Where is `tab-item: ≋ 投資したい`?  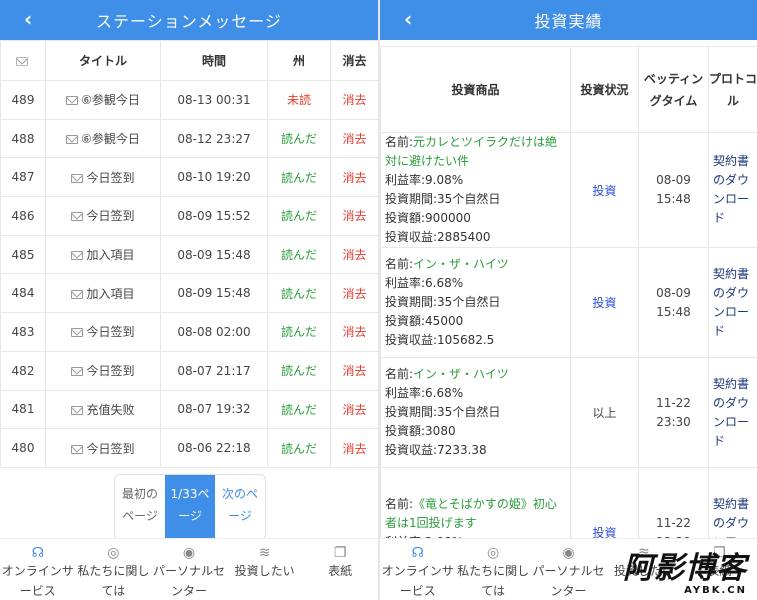
tab-item: ≋ 投資したい is located at coordinates (265, 569).